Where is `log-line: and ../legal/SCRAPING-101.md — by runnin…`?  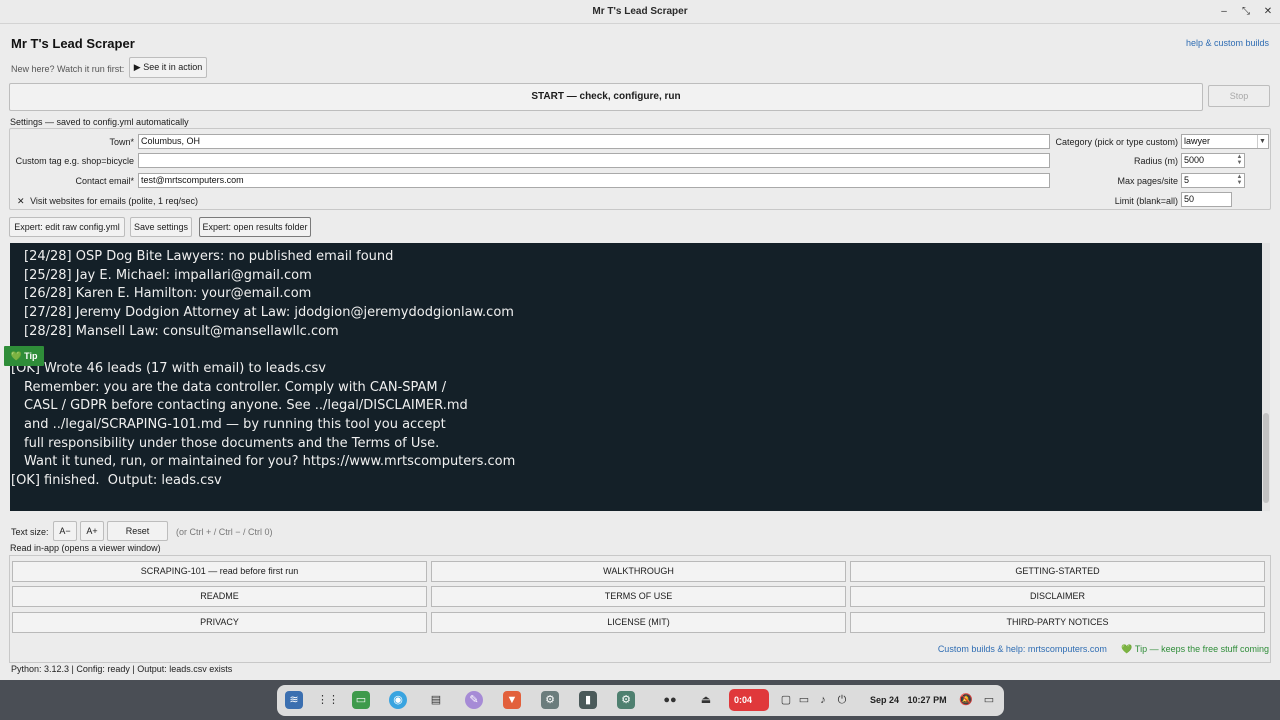 log-line: and ../legal/SCRAPING-101.md — by runnin… is located at coordinates (235, 424).